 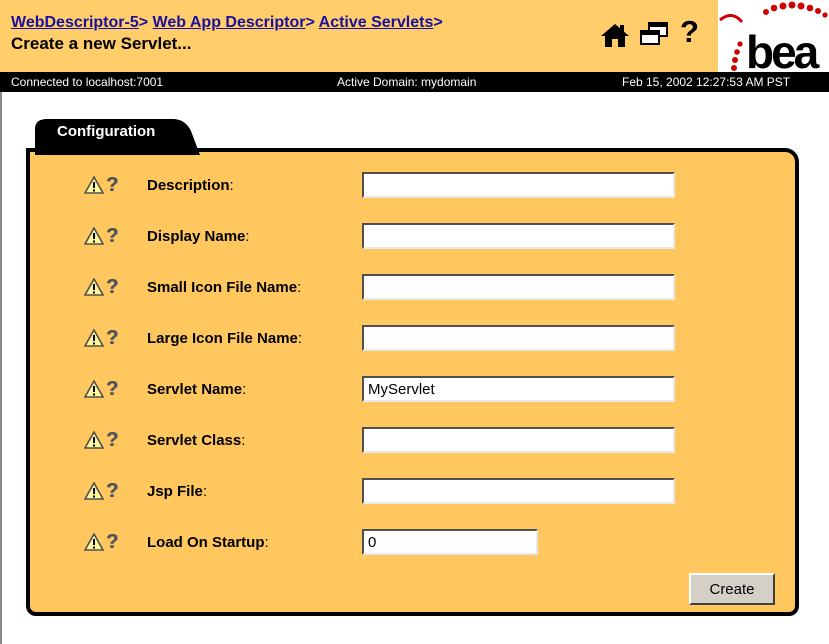 I want to click on servlet-name-label: Servlet Name:, so click(x=197, y=389).